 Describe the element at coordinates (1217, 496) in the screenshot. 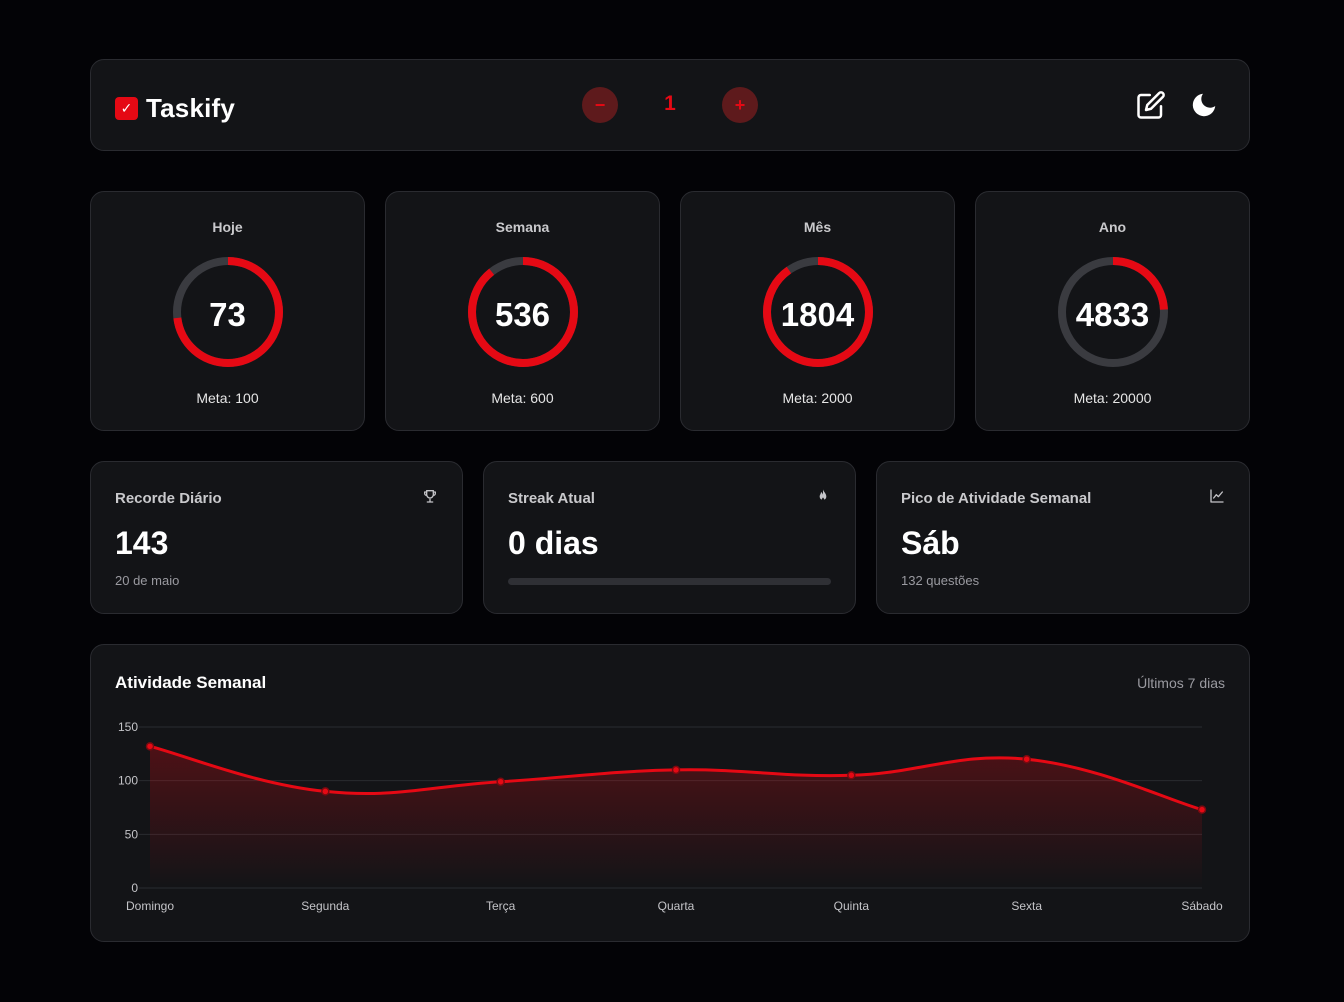

I see `trending-up-icon` at that location.